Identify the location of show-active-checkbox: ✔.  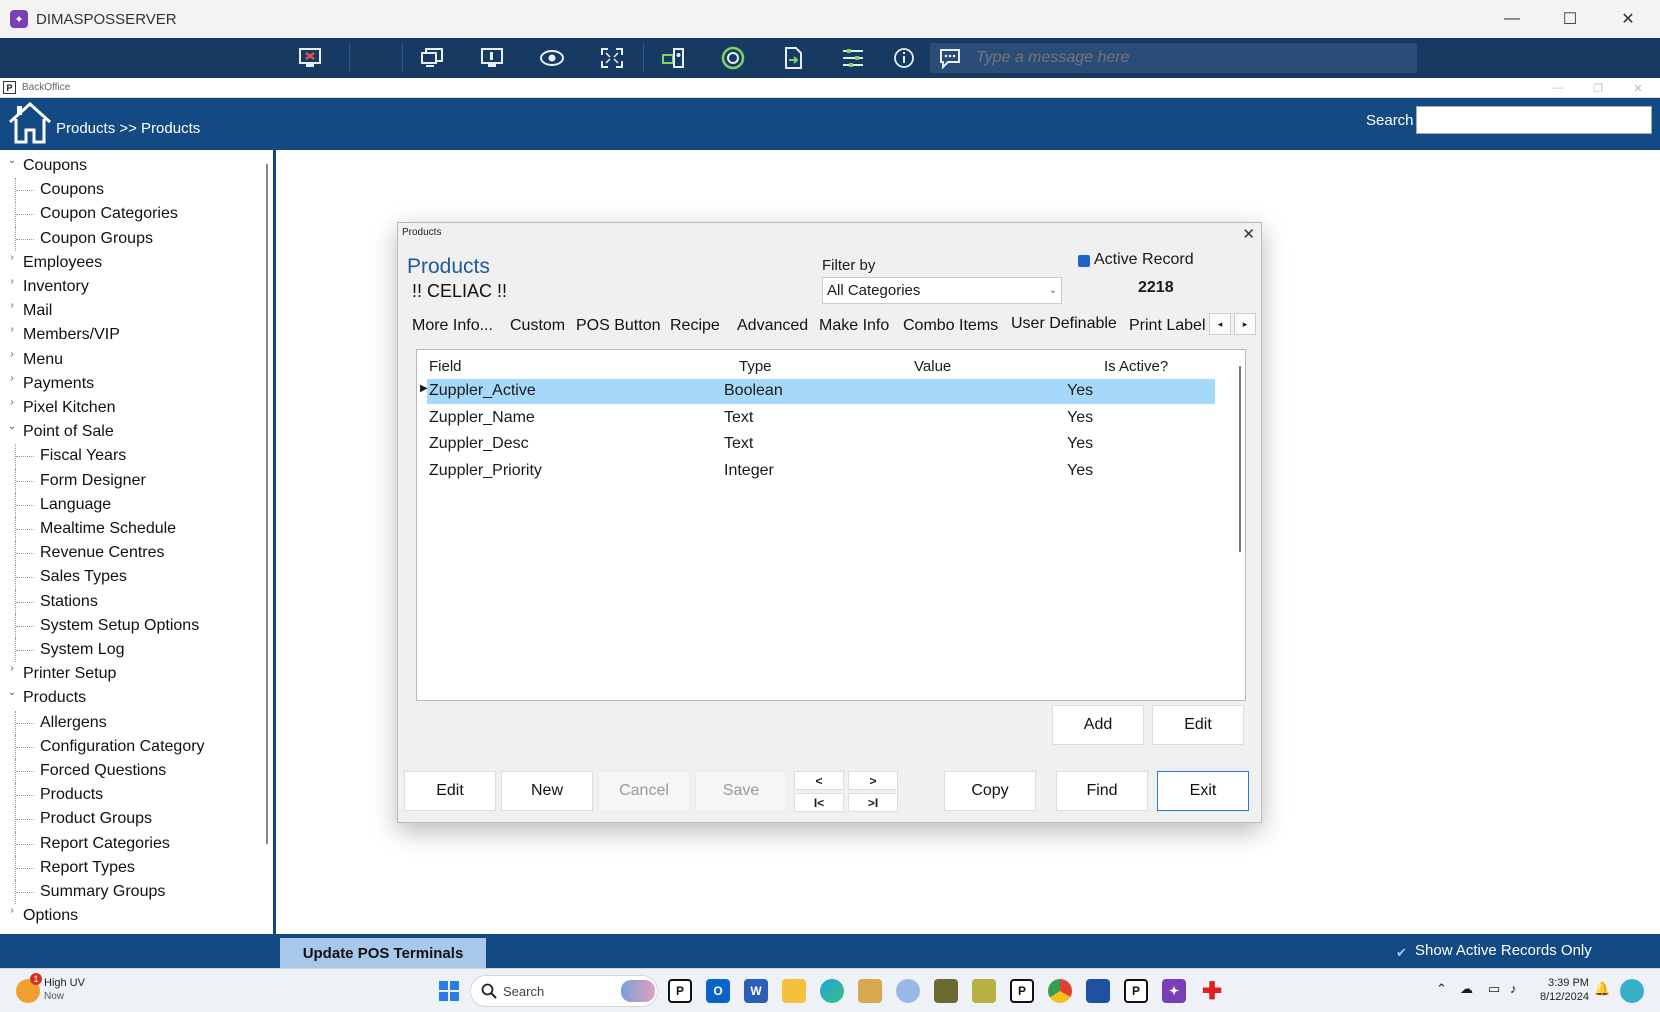
(1401, 953).